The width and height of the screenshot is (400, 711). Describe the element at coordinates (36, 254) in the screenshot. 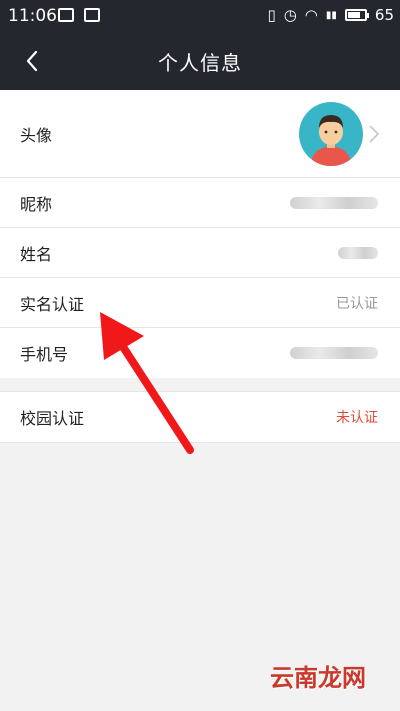

I see `row-label: 姓名` at that location.